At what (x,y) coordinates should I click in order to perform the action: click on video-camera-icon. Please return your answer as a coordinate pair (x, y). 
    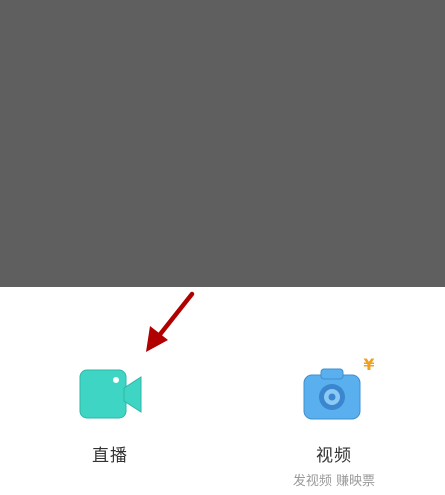
    Looking at the image, I should click on (110, 394).